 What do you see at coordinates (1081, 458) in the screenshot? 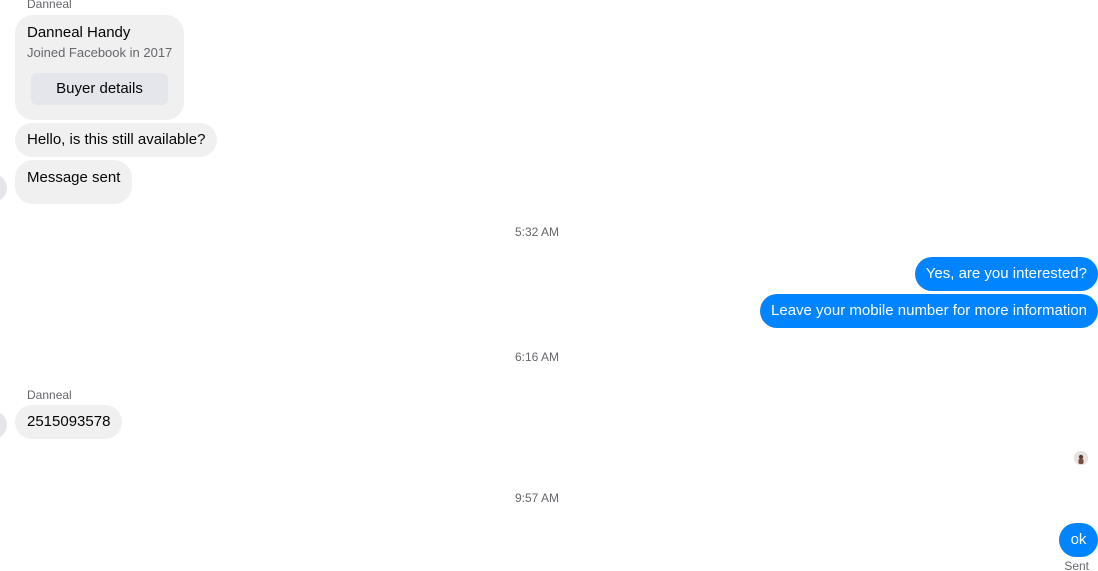
I see `seen-avatar-icon` at bounding box center [1081, 458].